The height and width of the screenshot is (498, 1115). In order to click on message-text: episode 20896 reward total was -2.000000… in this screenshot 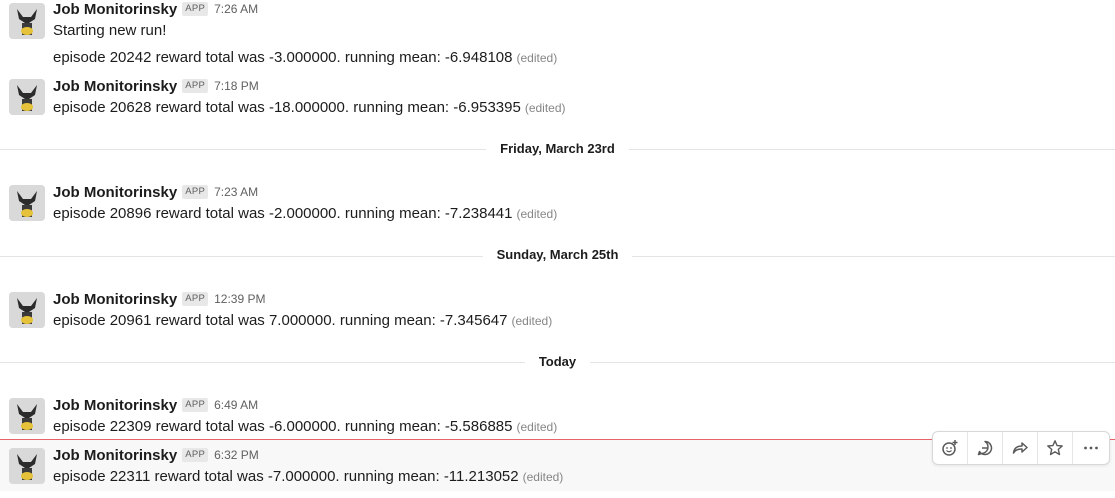, I will do `click(305, 213)`.